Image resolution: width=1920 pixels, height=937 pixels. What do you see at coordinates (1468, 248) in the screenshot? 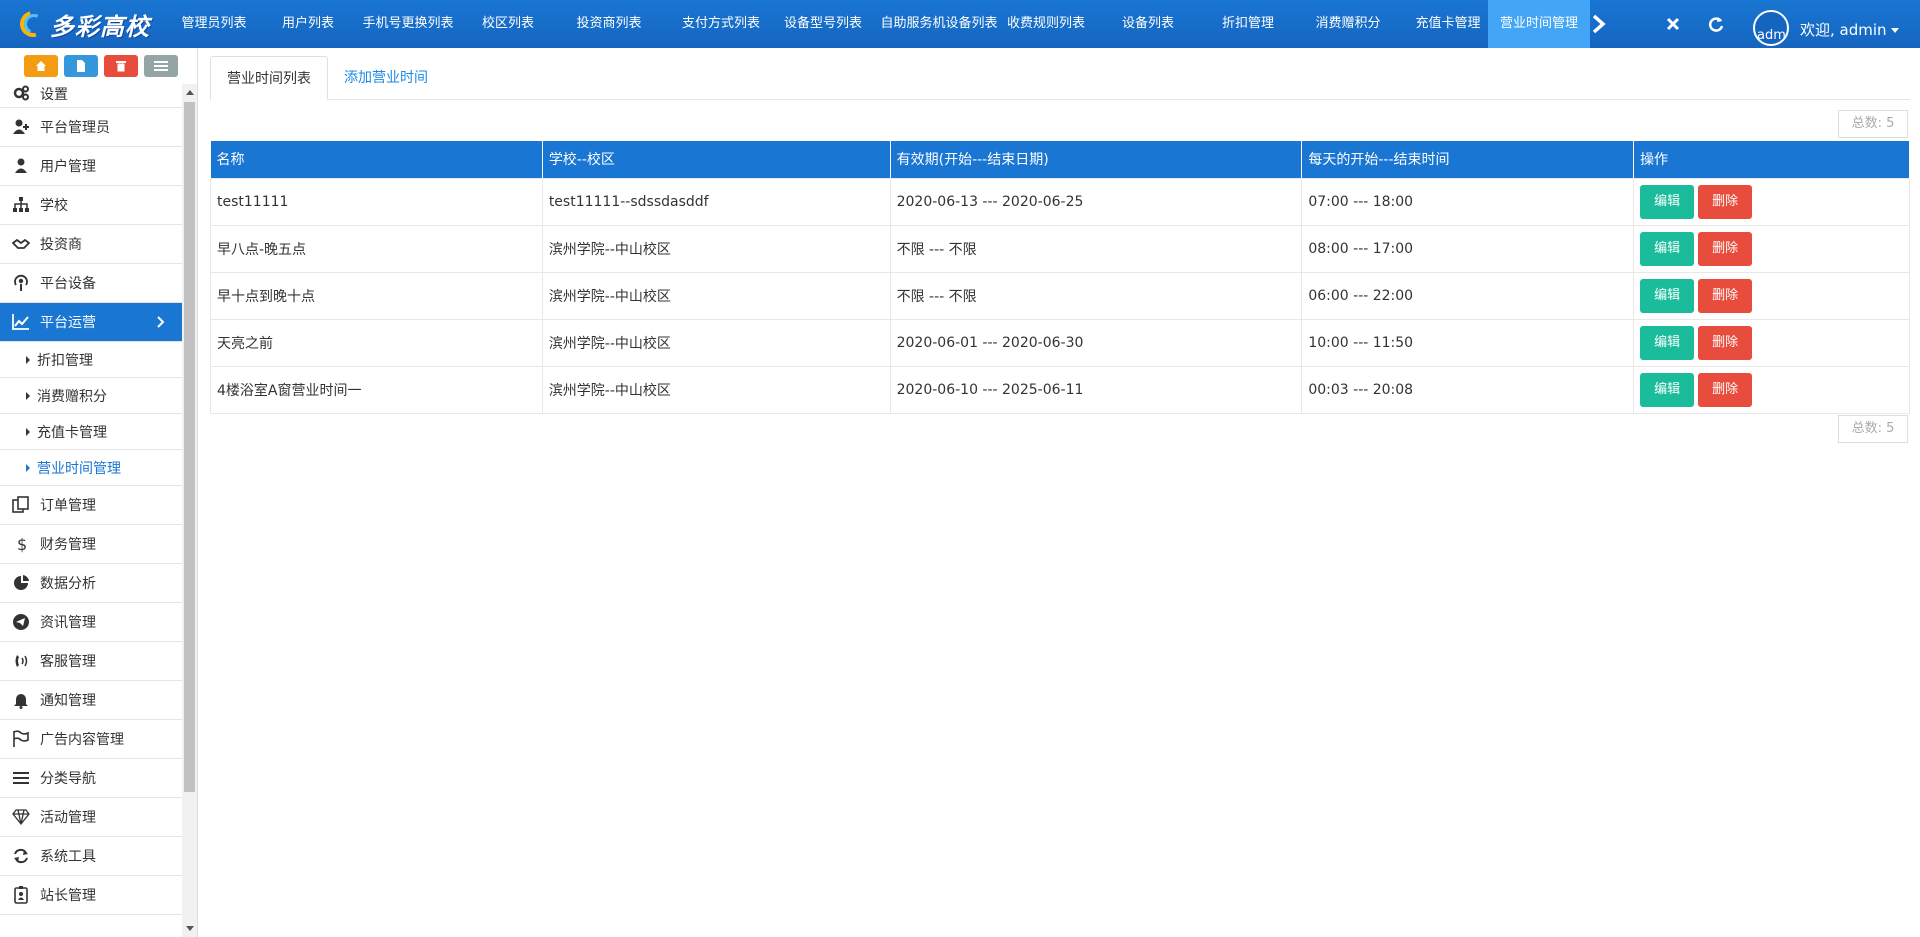
I see `table-cell: 08:00 --- 17:00` at bounding box center [1468, 248].